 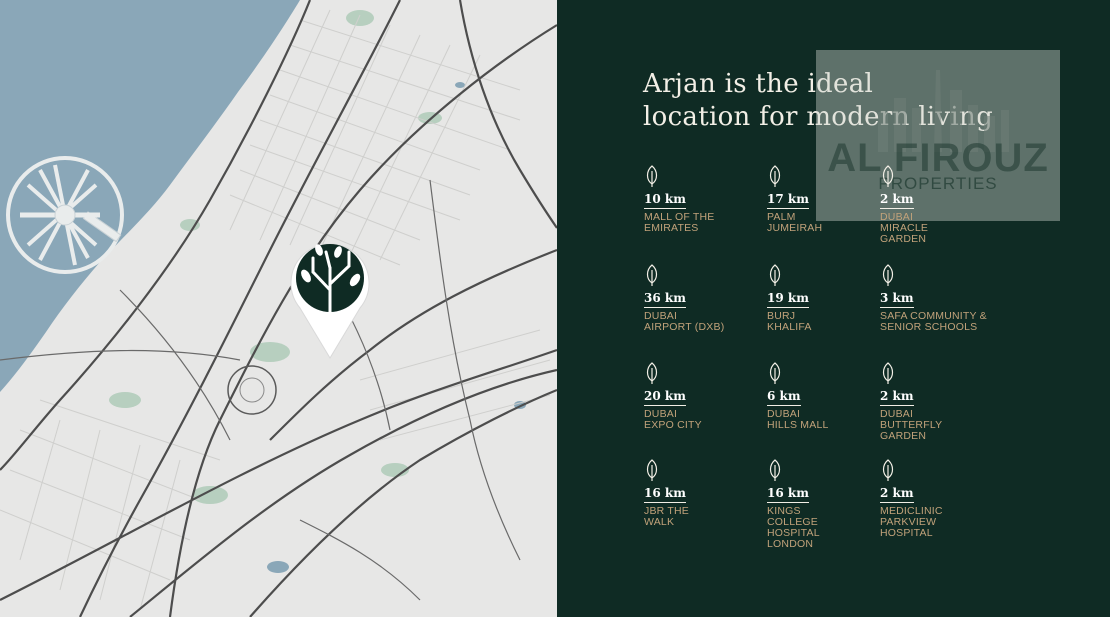 I want to click on distance-item: 16 km KINGS COLLEGE HOSPITAL LONDON, so click(x=824, y=504).